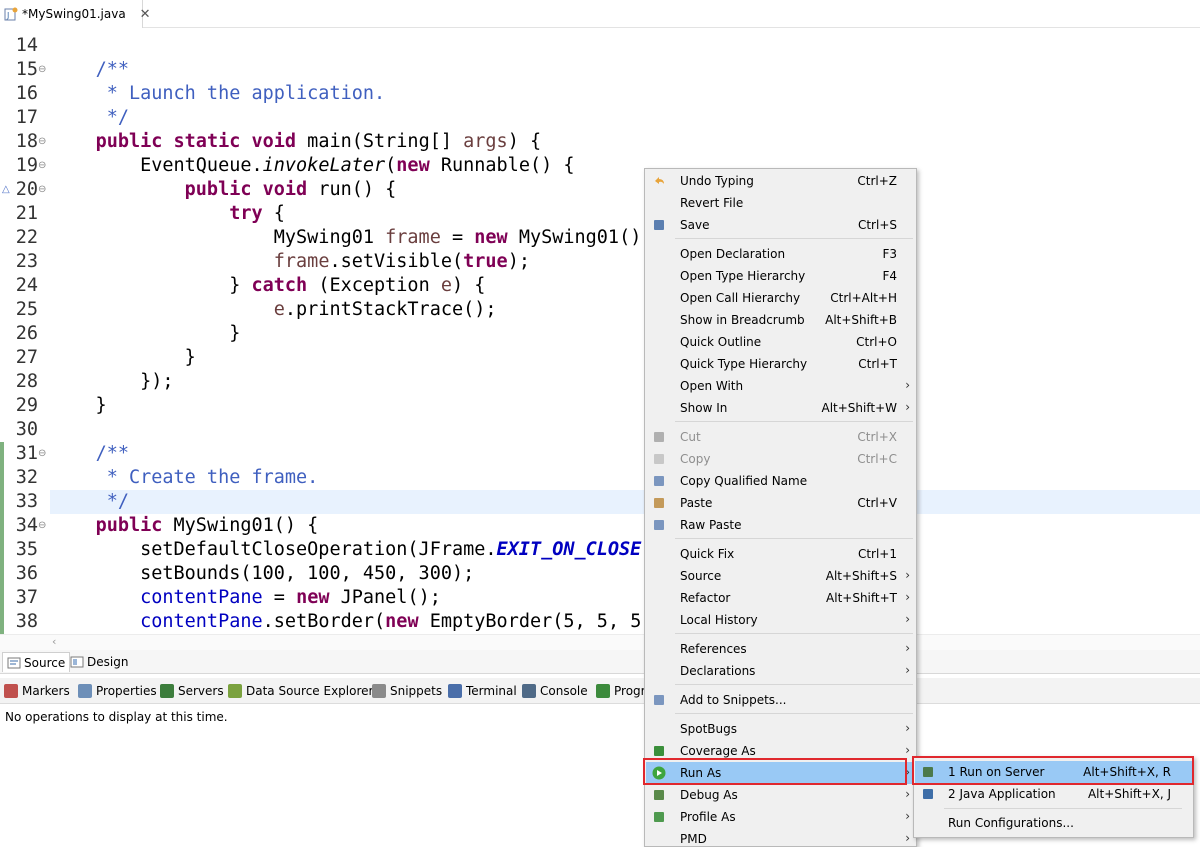  What do you see at coordinates (263, 573) in the screenshot?
I see `code-text: setBounds(100, 100, 450, 300);` at bounding box center [263, 573].